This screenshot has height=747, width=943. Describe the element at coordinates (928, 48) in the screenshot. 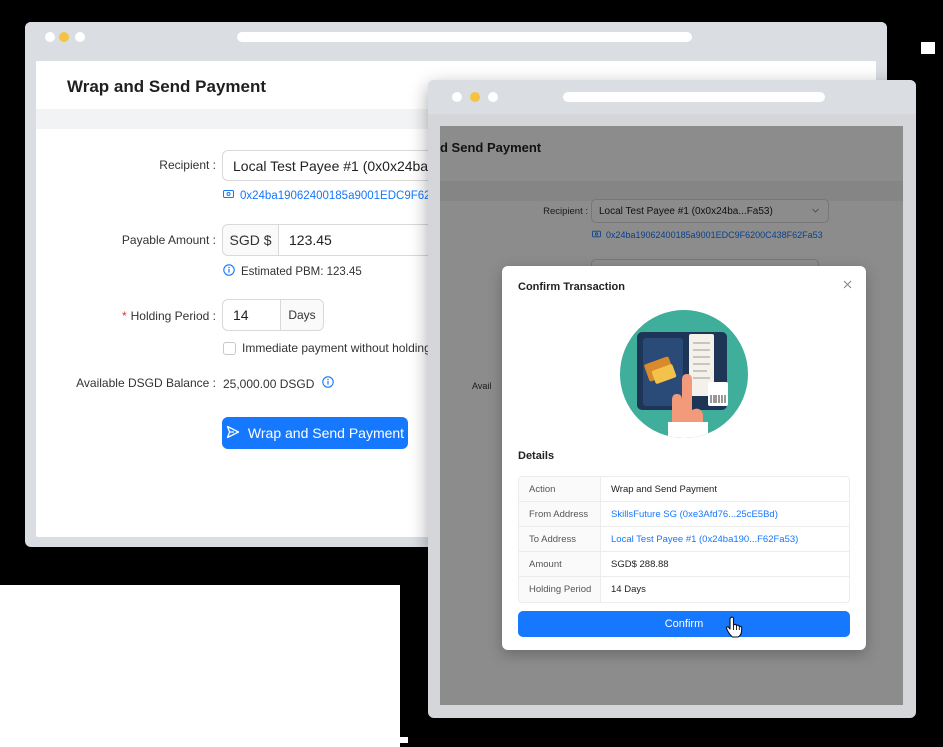

I see `decor-patch-top-right` at that location.